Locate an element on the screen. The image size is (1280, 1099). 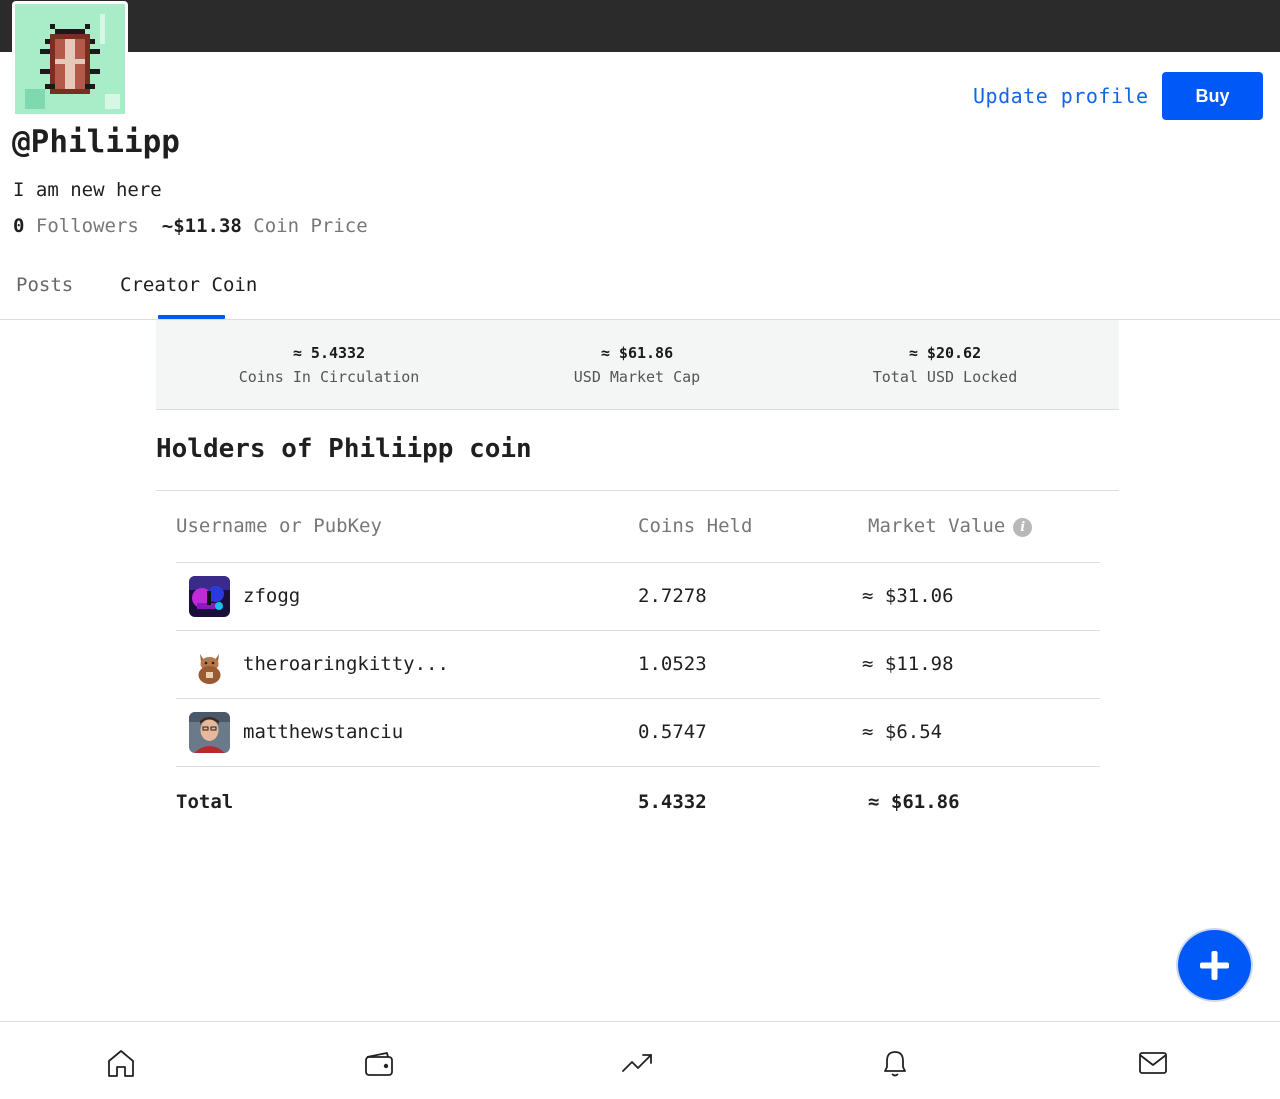
table-row: zfogg 2.7278 ≈ $31.06 is located at coordinates (638, 596).